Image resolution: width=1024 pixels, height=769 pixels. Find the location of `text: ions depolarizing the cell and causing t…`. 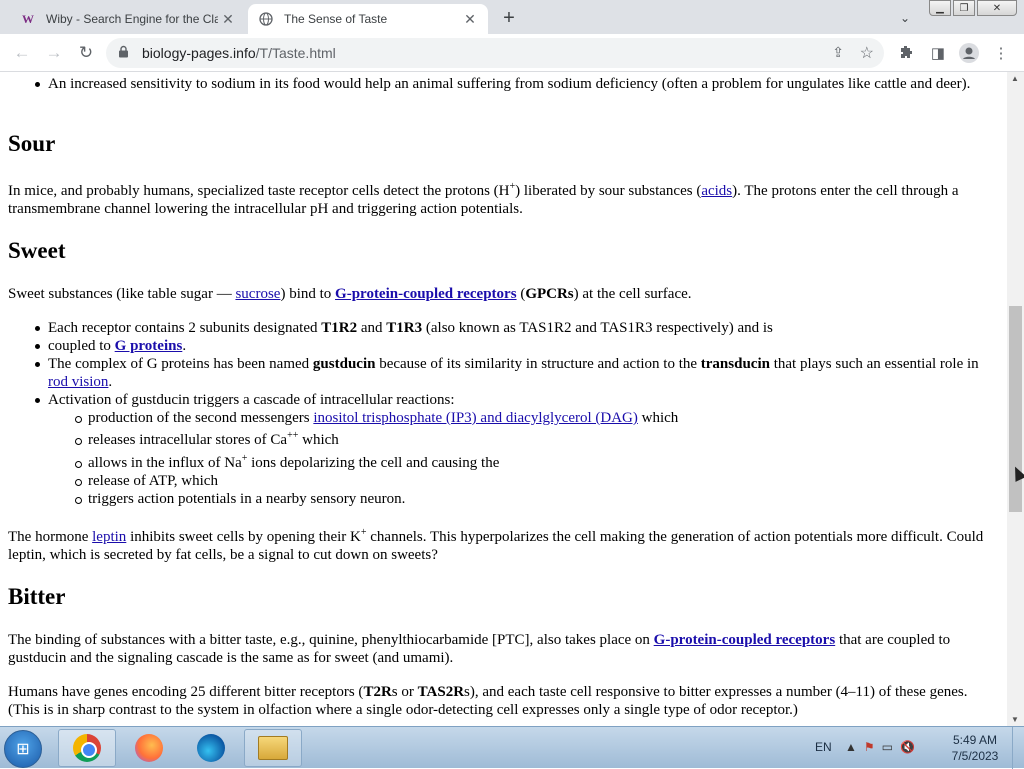

text: ions depolarizing the cell and causing t… is located at coordinates (373, 463).